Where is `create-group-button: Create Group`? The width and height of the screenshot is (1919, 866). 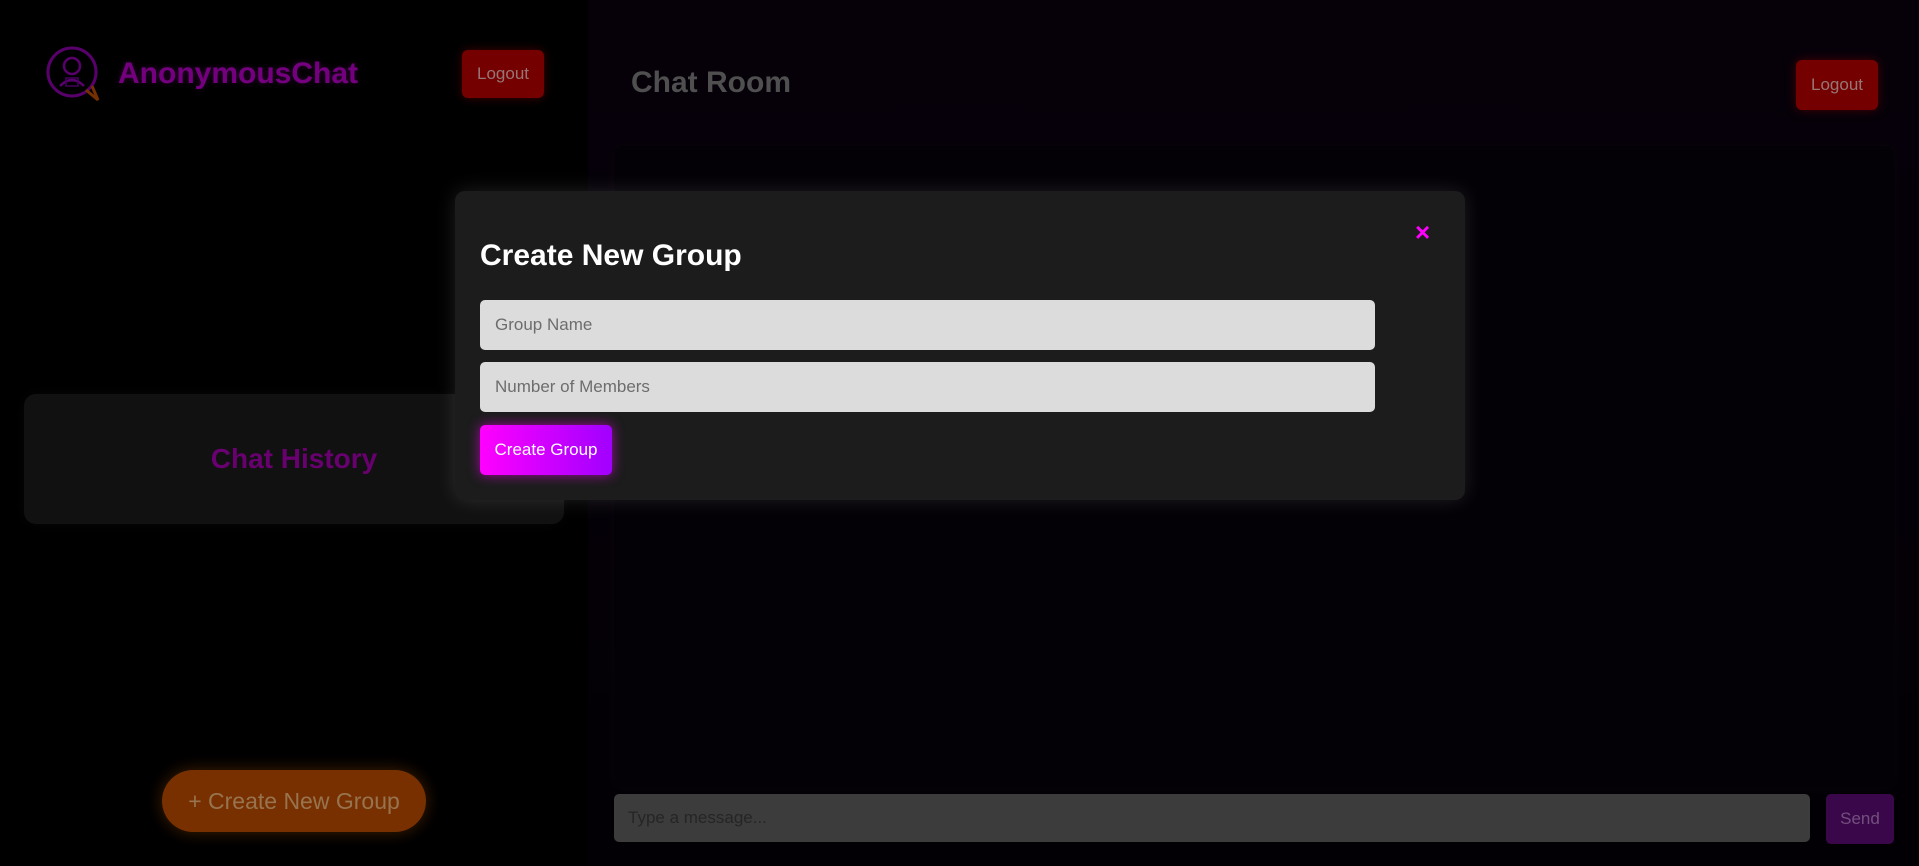
create-group-button: Create Group is located at coordinates (546, 450).